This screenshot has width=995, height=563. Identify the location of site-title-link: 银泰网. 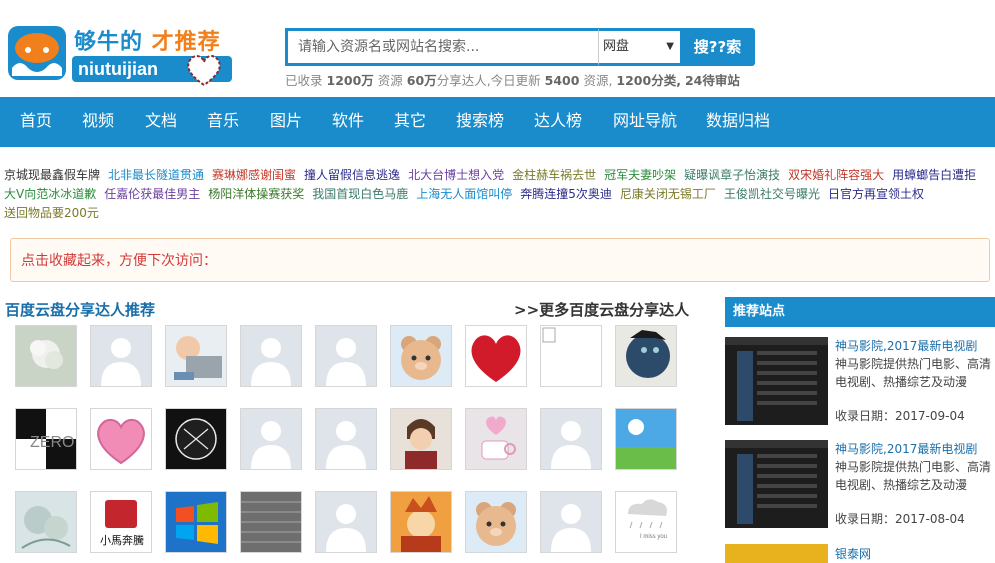
(853, 553).